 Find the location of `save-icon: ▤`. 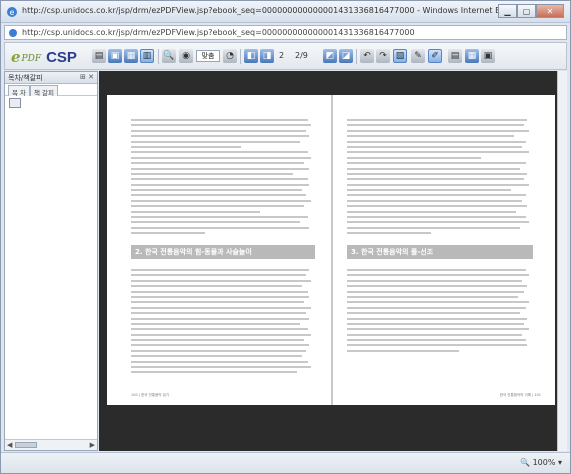

save-icon: ▤ is located at coordinates (99, 56).